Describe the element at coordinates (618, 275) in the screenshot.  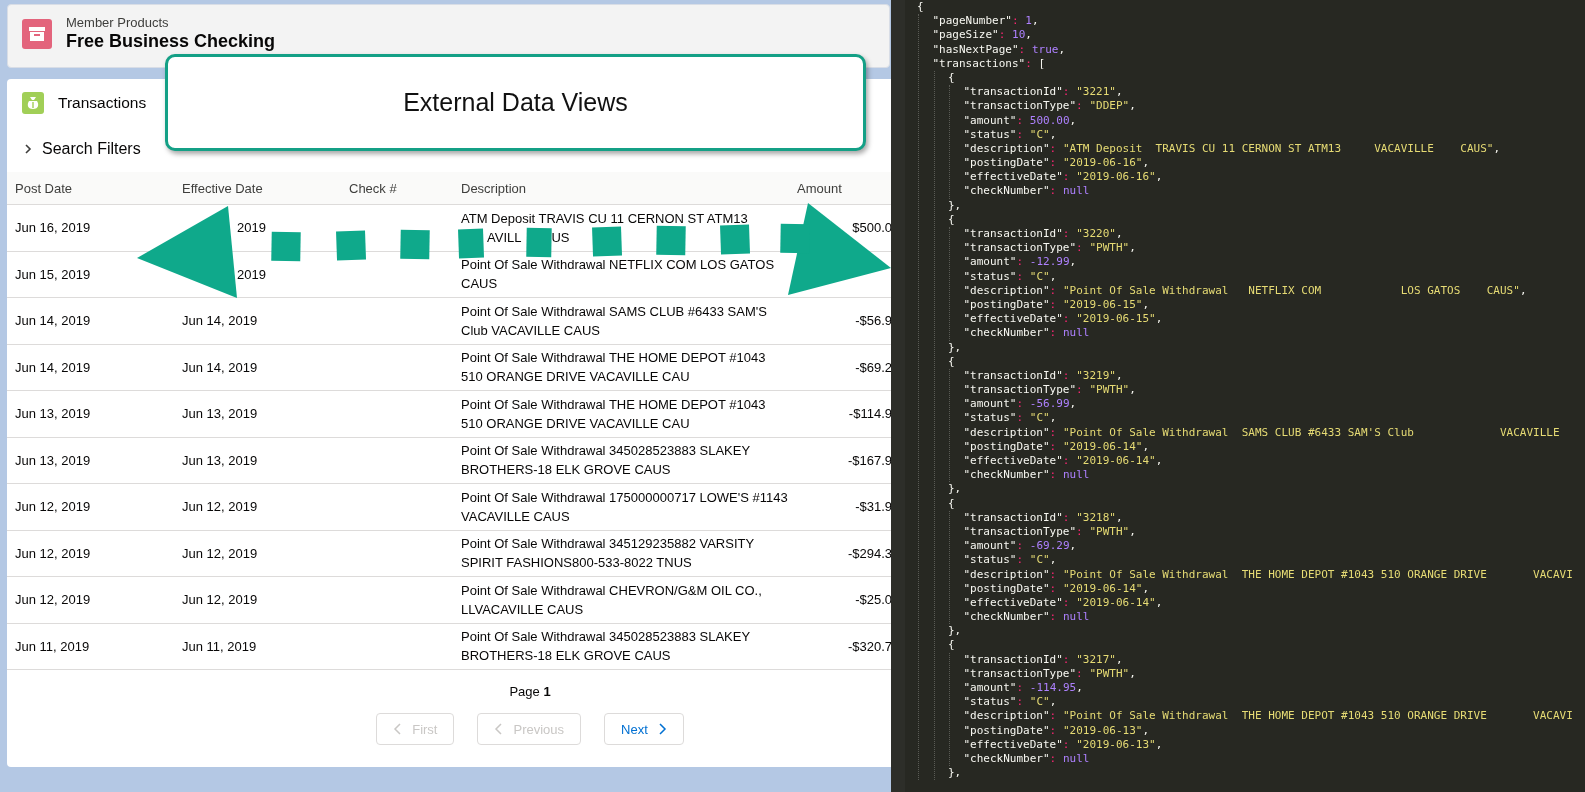
I see `table-cell-text: Point Of Sale Withdrawal NETFLIX COM LOS GATOS CAUS` at that location.